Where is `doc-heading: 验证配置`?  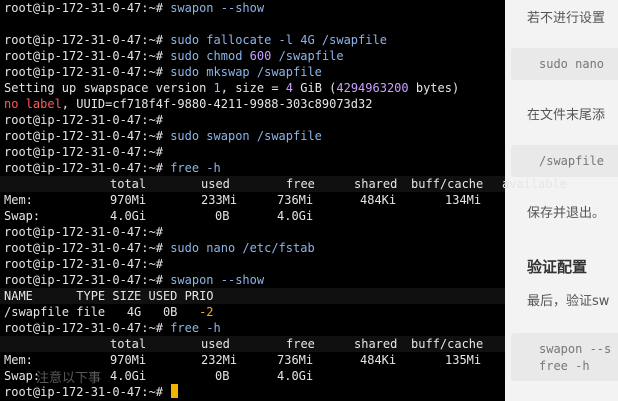
doc-heading: 验证配置 is located at coordinates (557, 267).